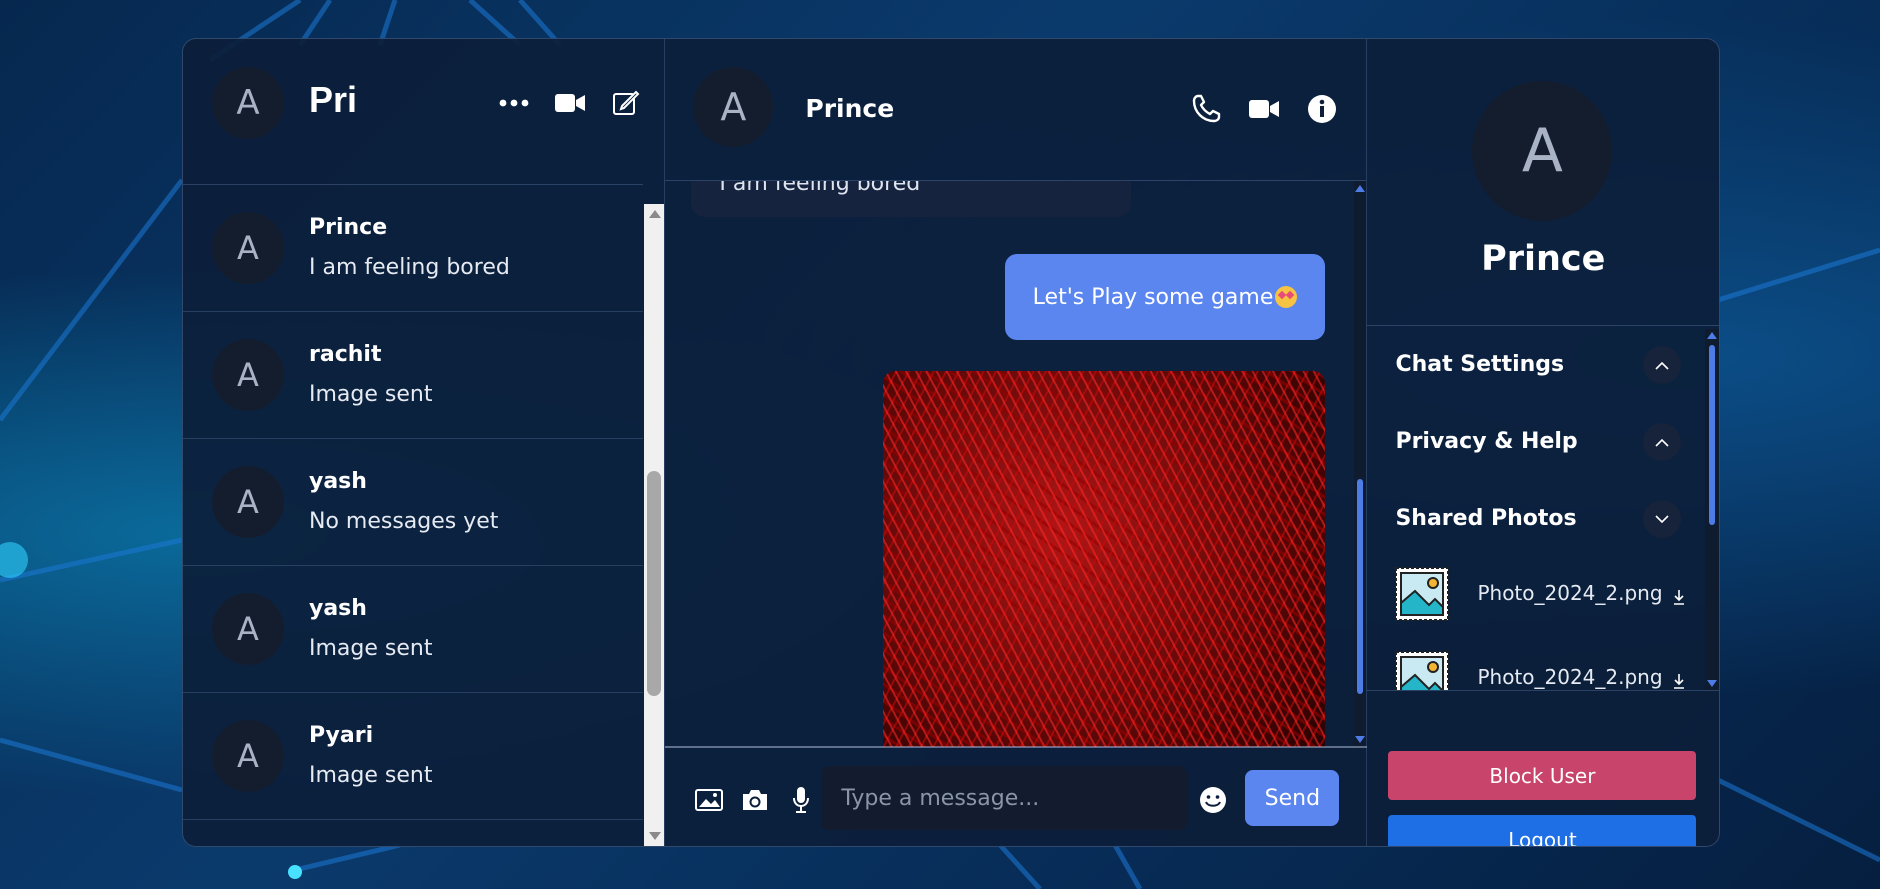 The height and width of the screenshot is (889, 1880). Describe the element at coordinates (820, 188) in the screenshot. I see `message-text: I am feeling bored` at that location.